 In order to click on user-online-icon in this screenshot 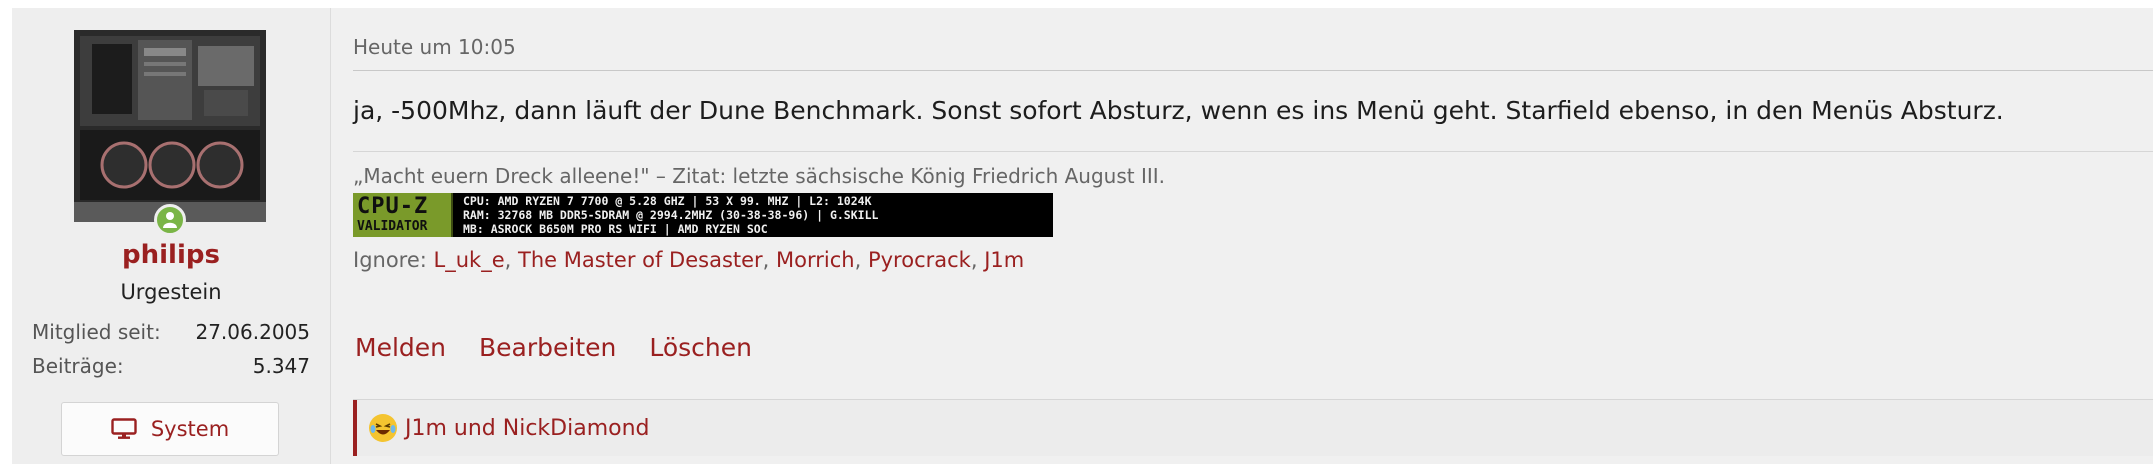, I will do `click(170, 220)`.